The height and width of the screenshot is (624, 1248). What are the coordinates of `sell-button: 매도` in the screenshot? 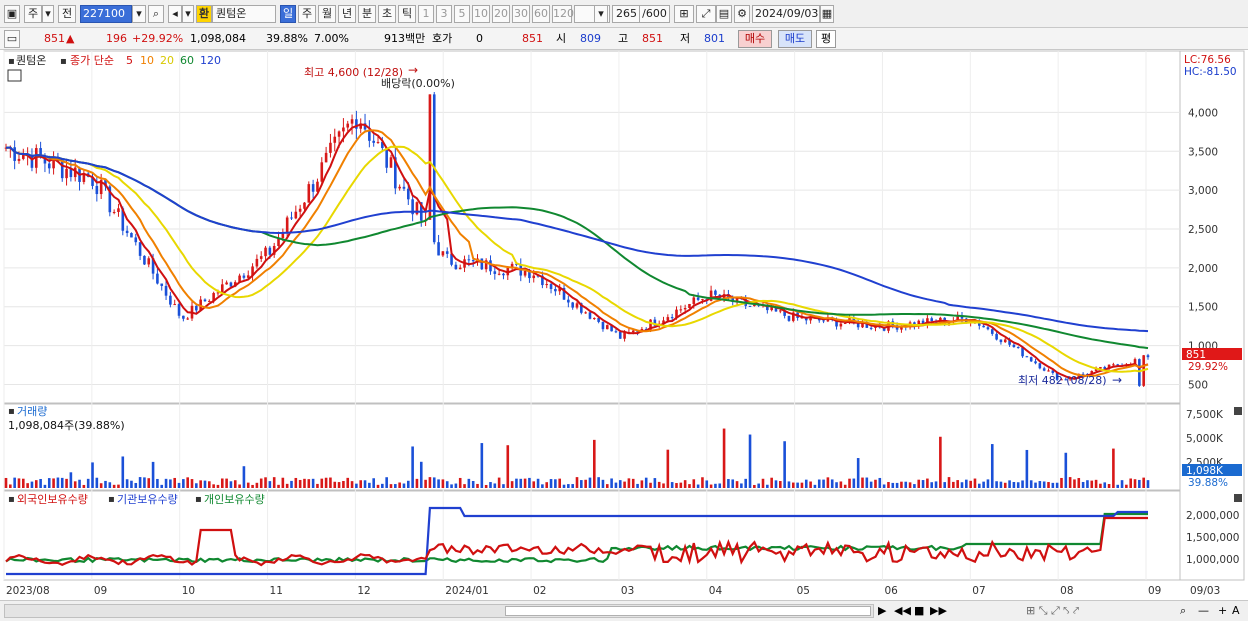 It's located at (795, 39).